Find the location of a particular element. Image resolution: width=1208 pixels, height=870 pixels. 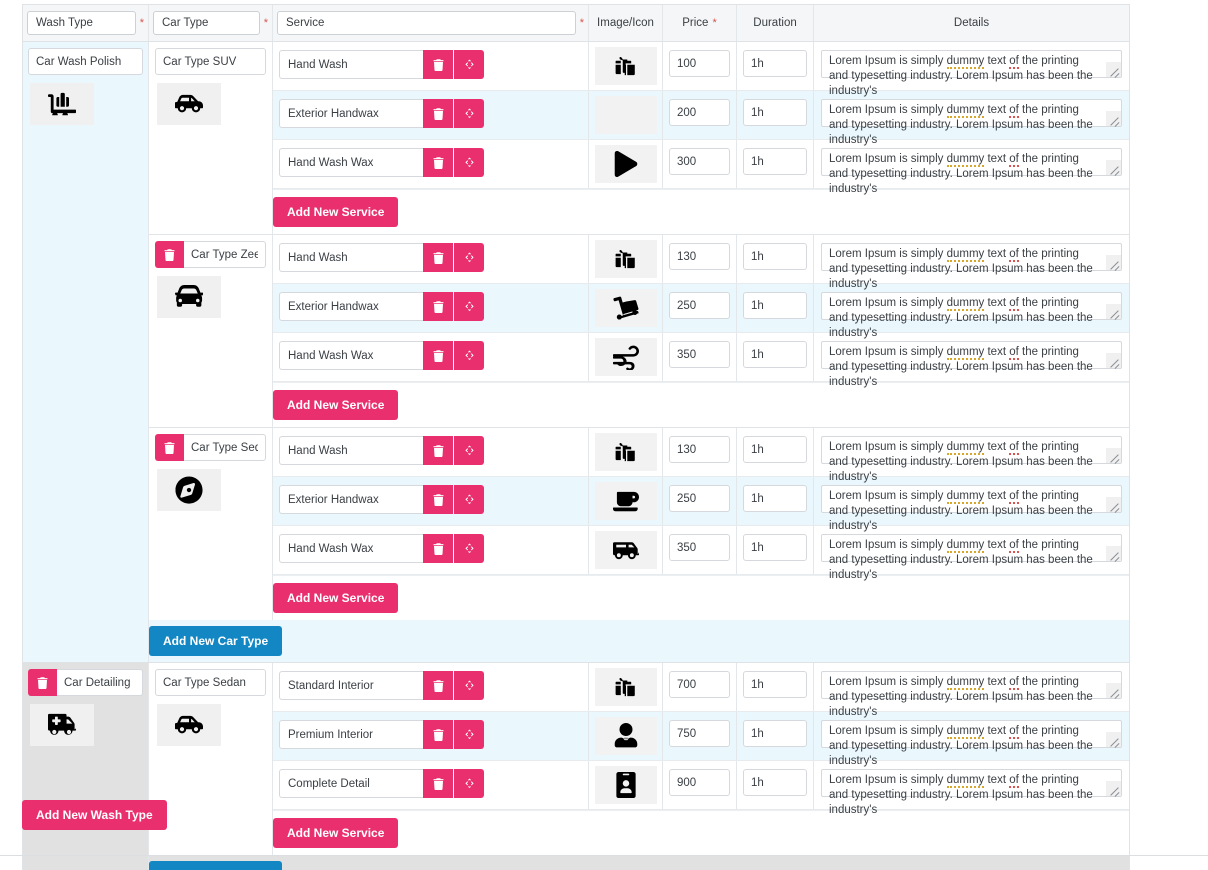

wash-type-name-input is located at coordinates (100, 682).